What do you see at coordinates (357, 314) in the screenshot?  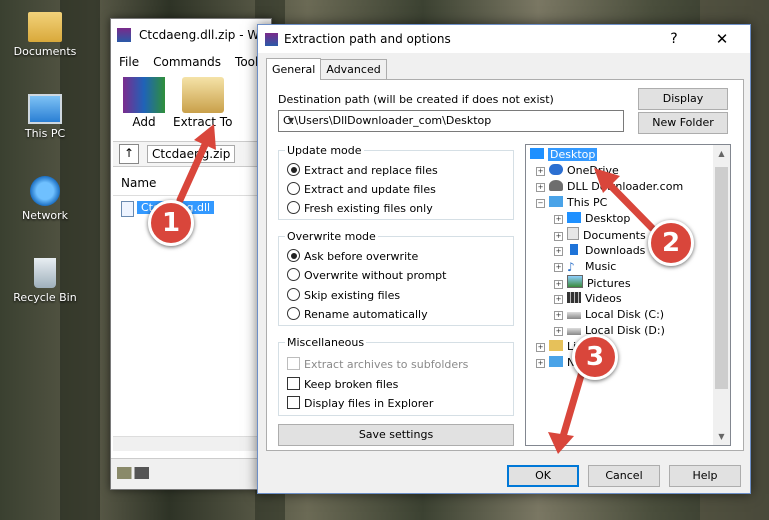 I see `radio-rename-automatically: Rename automatically` at bounding box center [357, 314].